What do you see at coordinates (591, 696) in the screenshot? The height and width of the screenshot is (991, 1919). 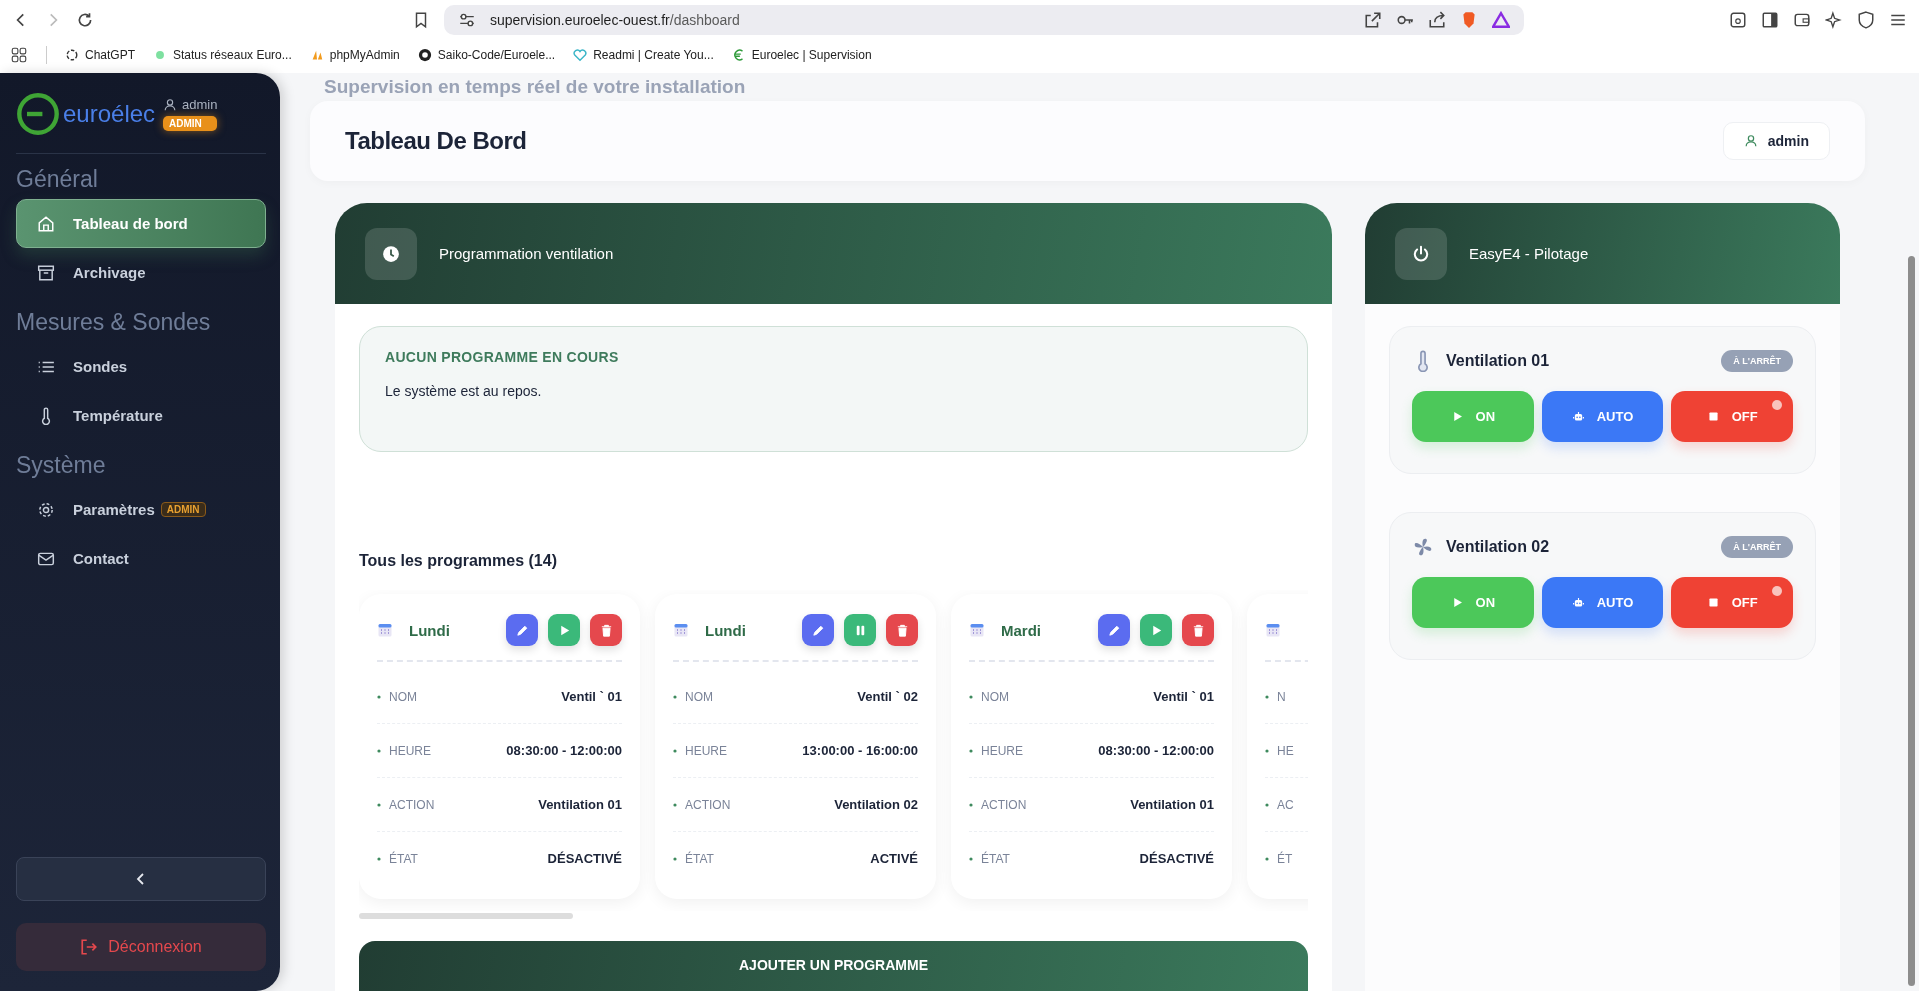 I see `field-value: Ventil ` 01` at bounding box center [591, 696].